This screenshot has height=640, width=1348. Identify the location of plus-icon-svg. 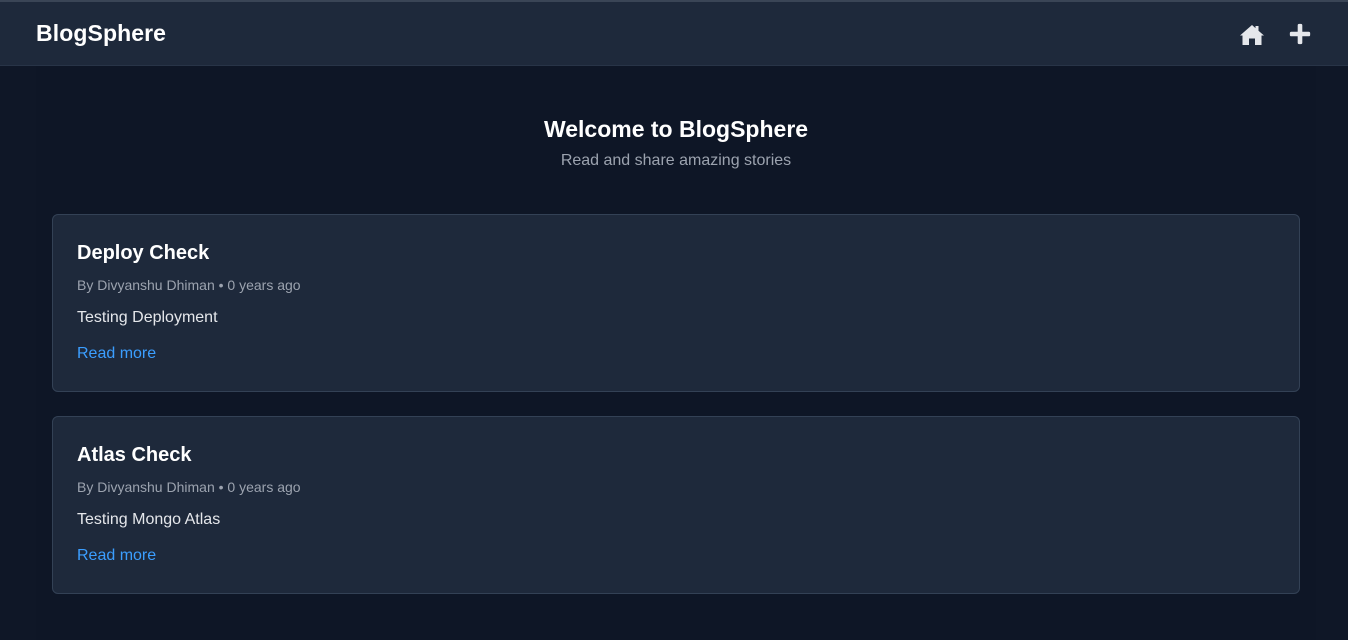
(1300, 34).